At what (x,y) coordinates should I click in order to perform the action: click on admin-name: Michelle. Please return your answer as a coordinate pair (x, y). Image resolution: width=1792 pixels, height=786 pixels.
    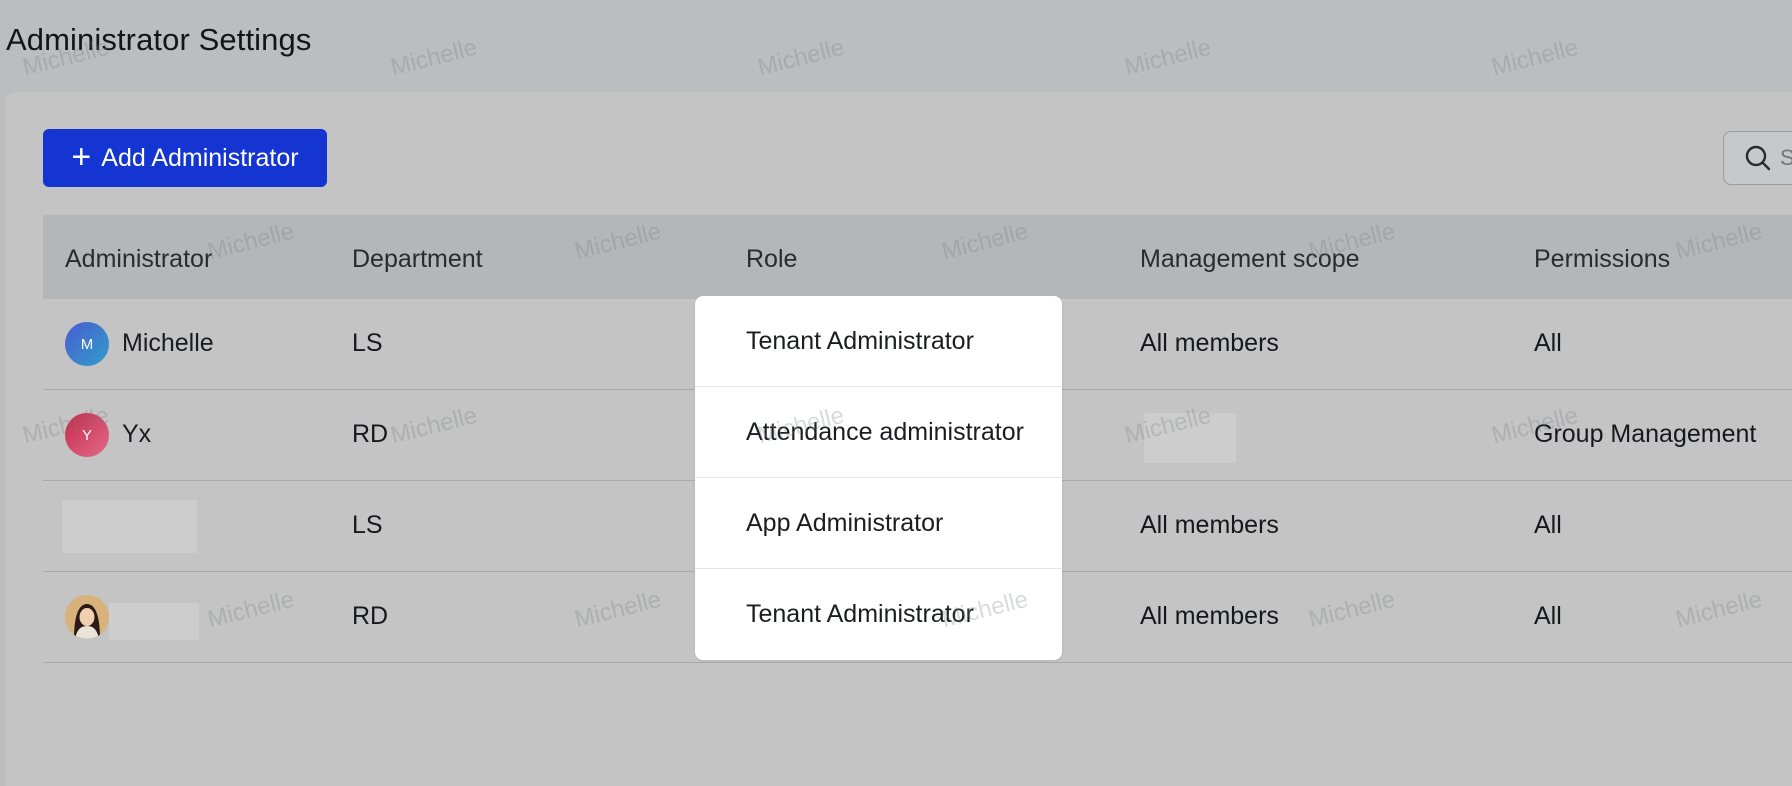
    Looking at the image, I should click on (168, 343).